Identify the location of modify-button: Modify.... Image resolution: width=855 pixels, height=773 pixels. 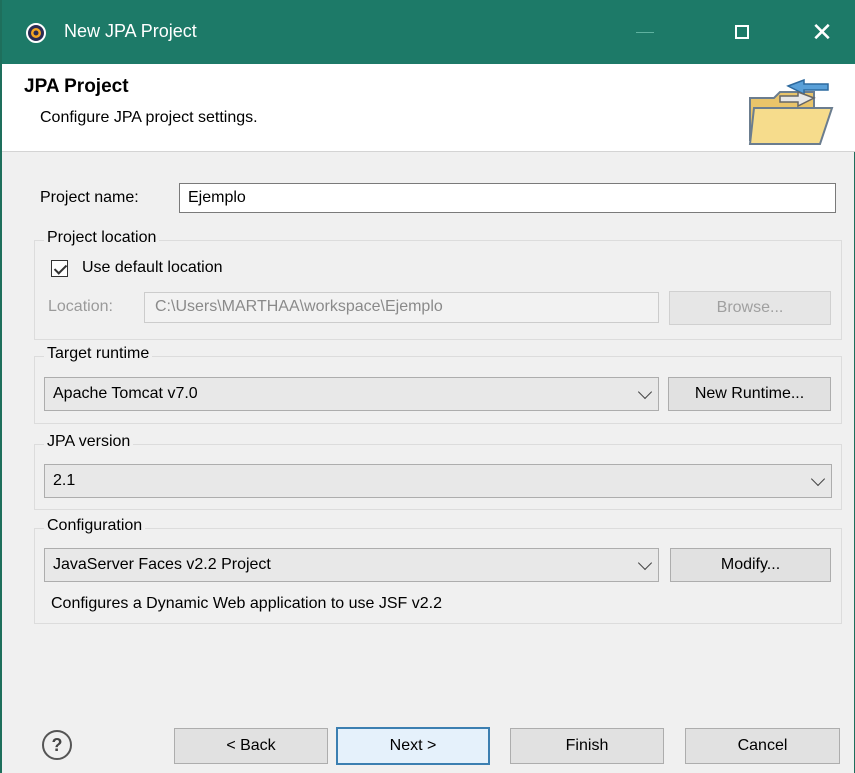
(750, 565).